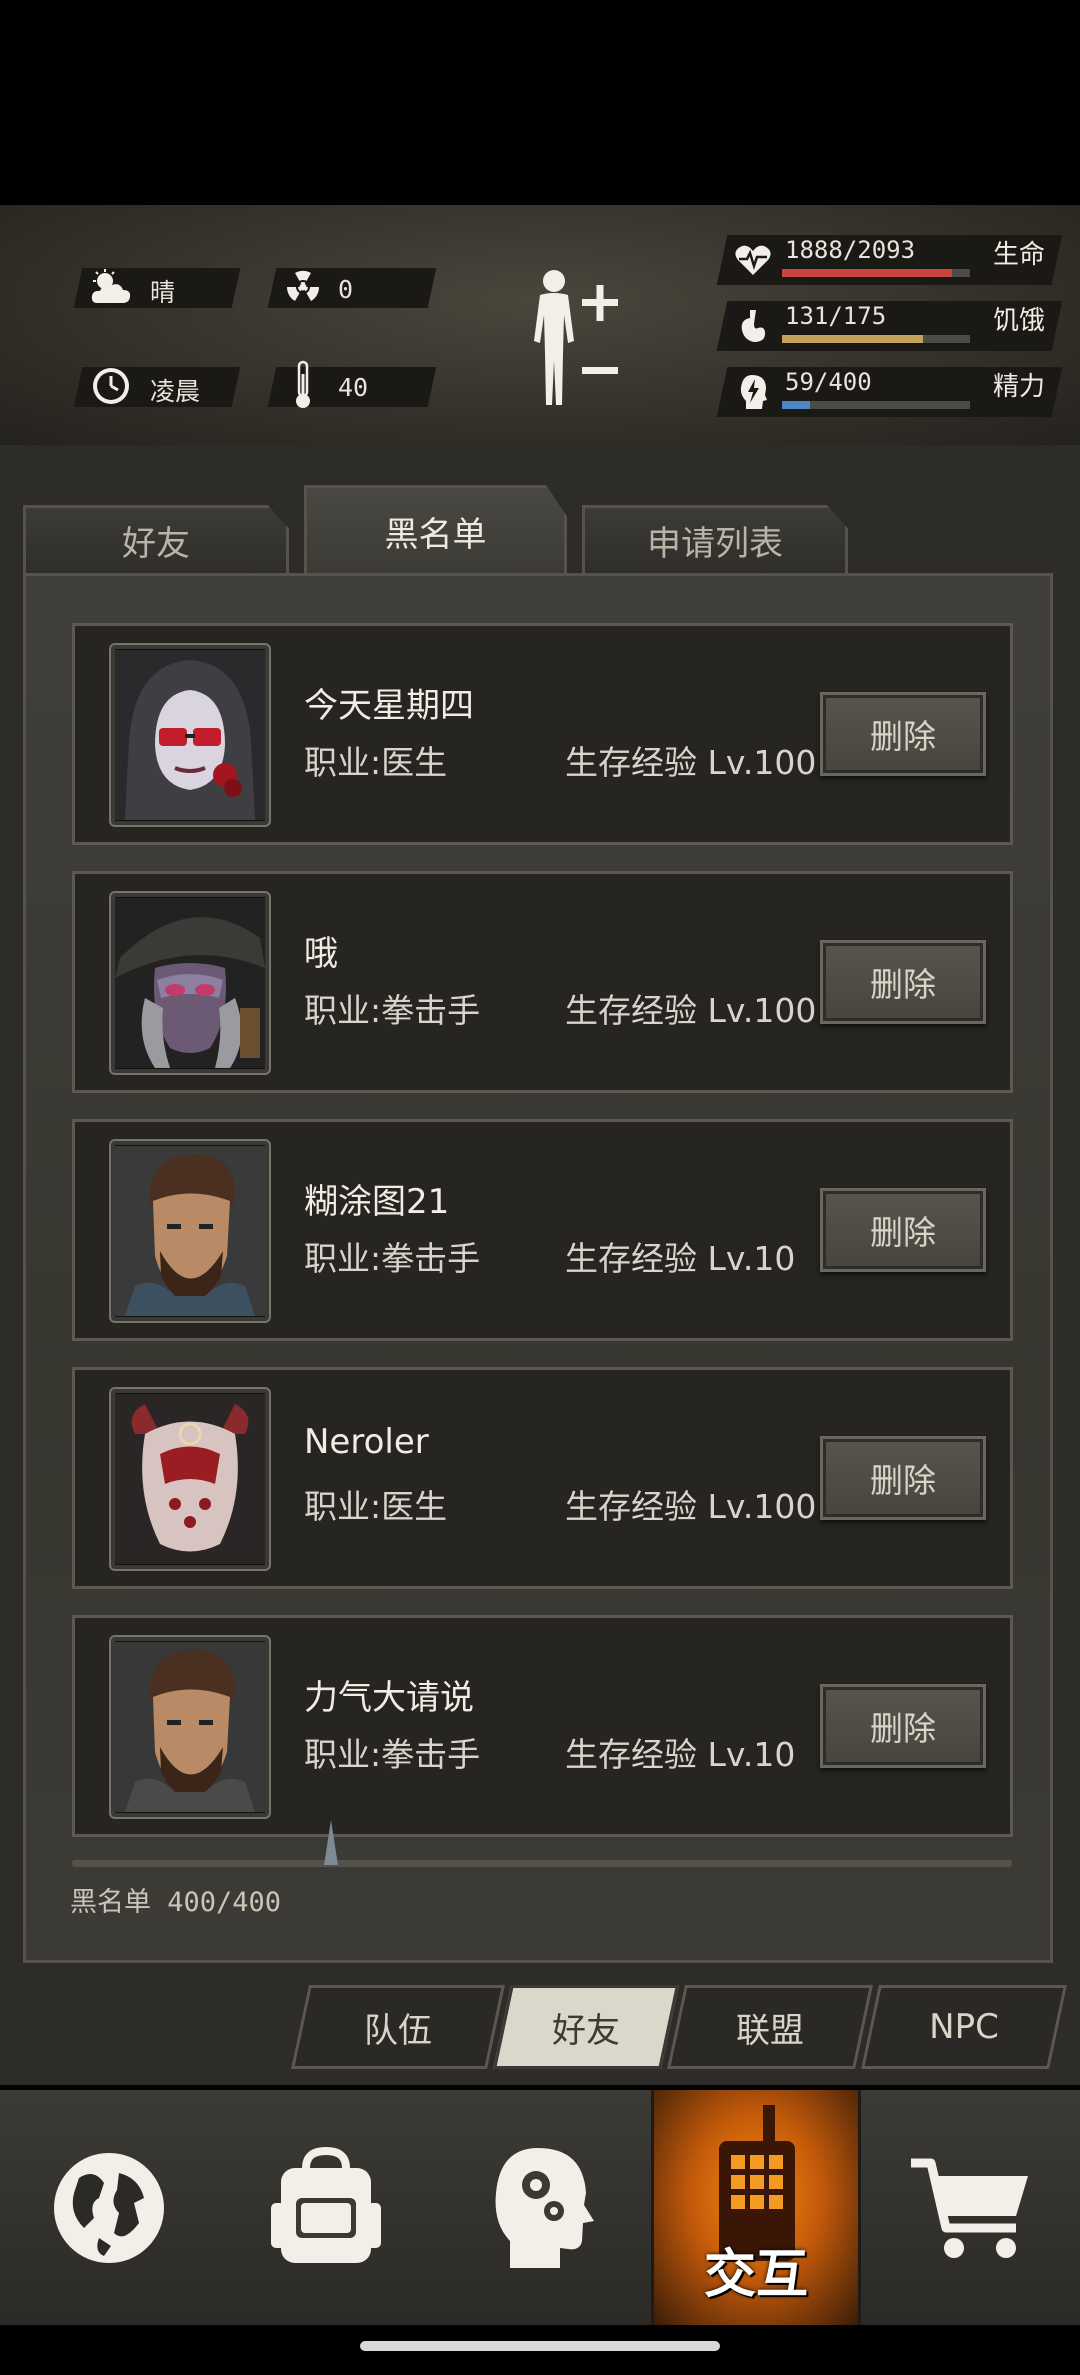 This screenshot has height=2375, width=1080. I want to click on home-indicator, so click(540, 2346).